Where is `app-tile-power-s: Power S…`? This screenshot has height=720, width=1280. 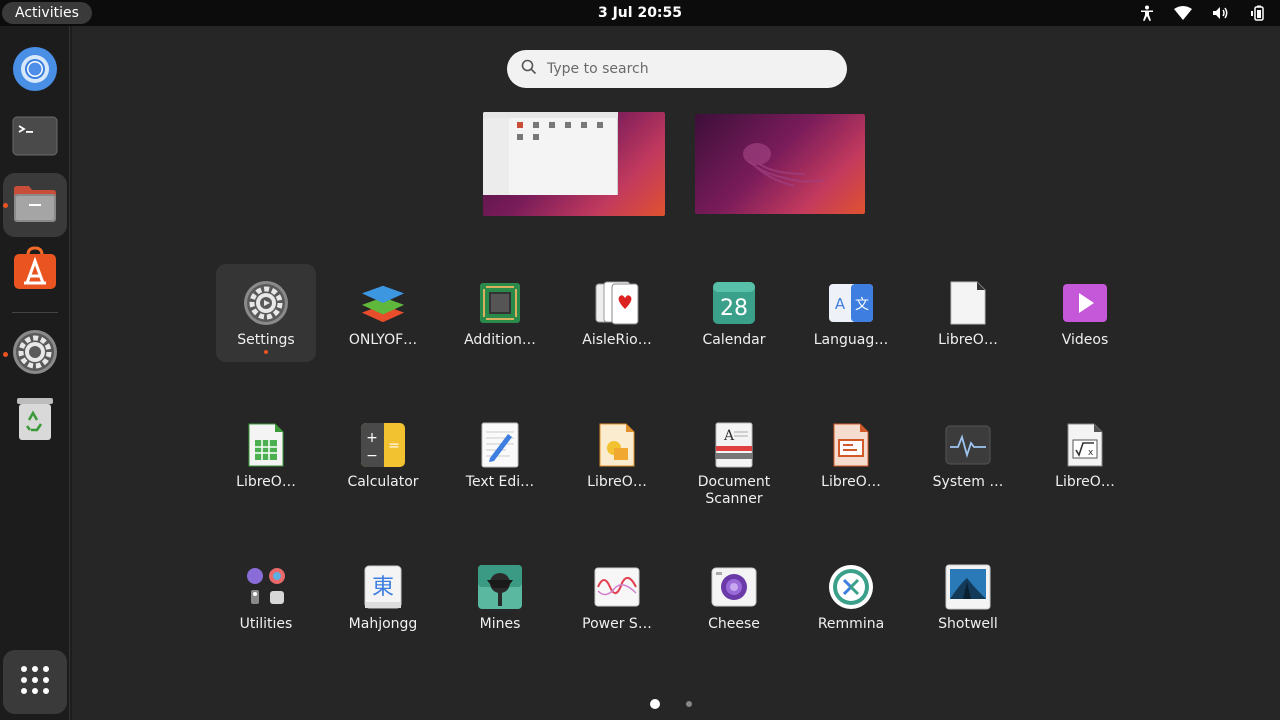
app-tile-power-s: Power S… is located at coordinates (617, 597).